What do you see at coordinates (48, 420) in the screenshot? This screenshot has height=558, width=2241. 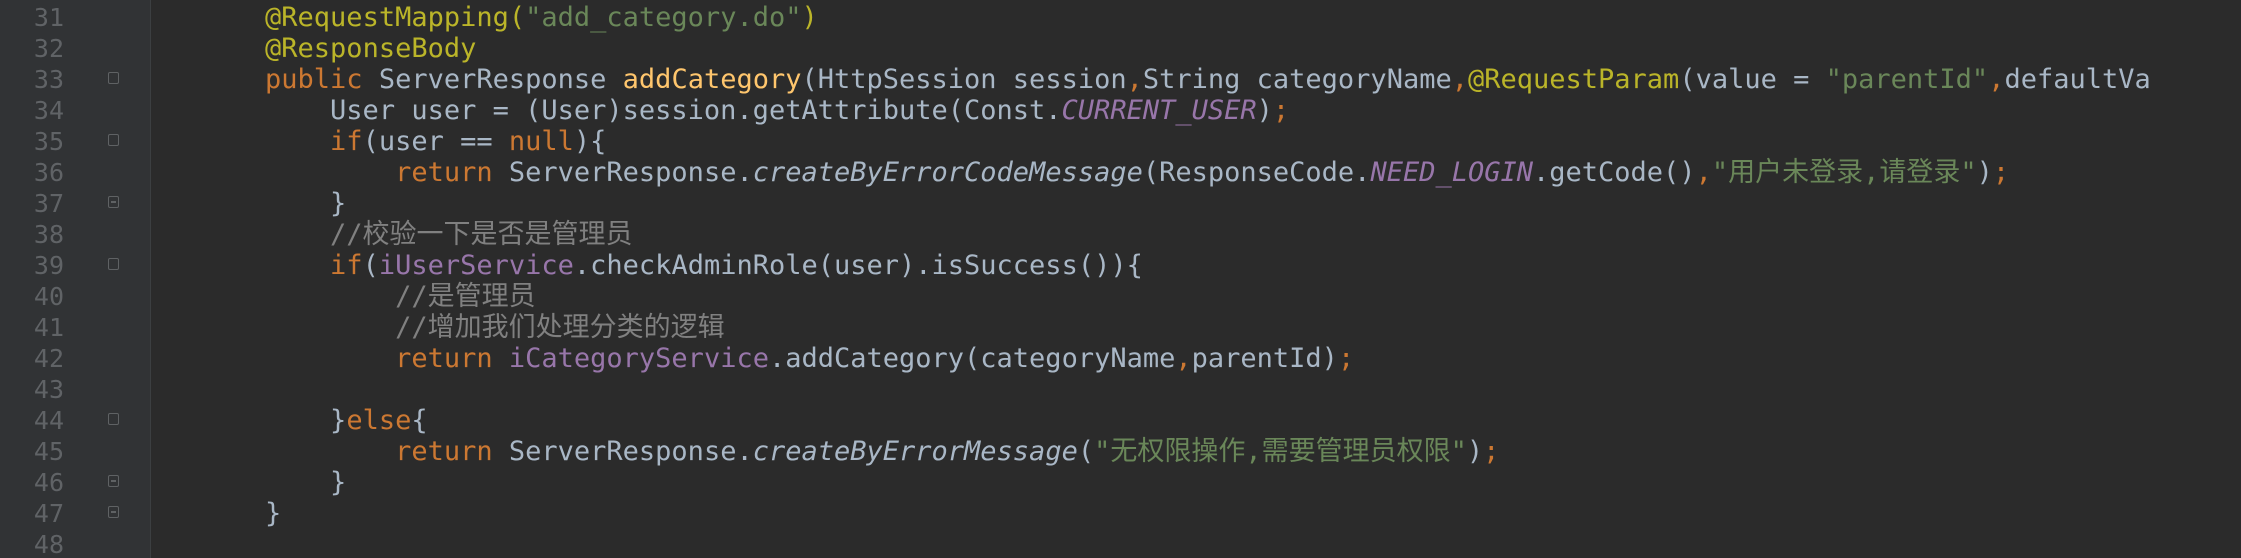 I see `line-number: 44` at bounding box center [48, 420].